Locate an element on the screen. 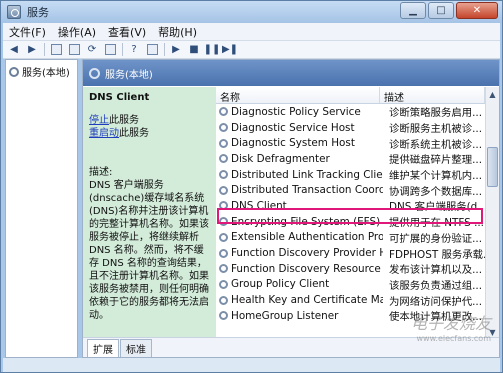  restart-service-icon: ▶❚ is located at coordinates (230, 50).